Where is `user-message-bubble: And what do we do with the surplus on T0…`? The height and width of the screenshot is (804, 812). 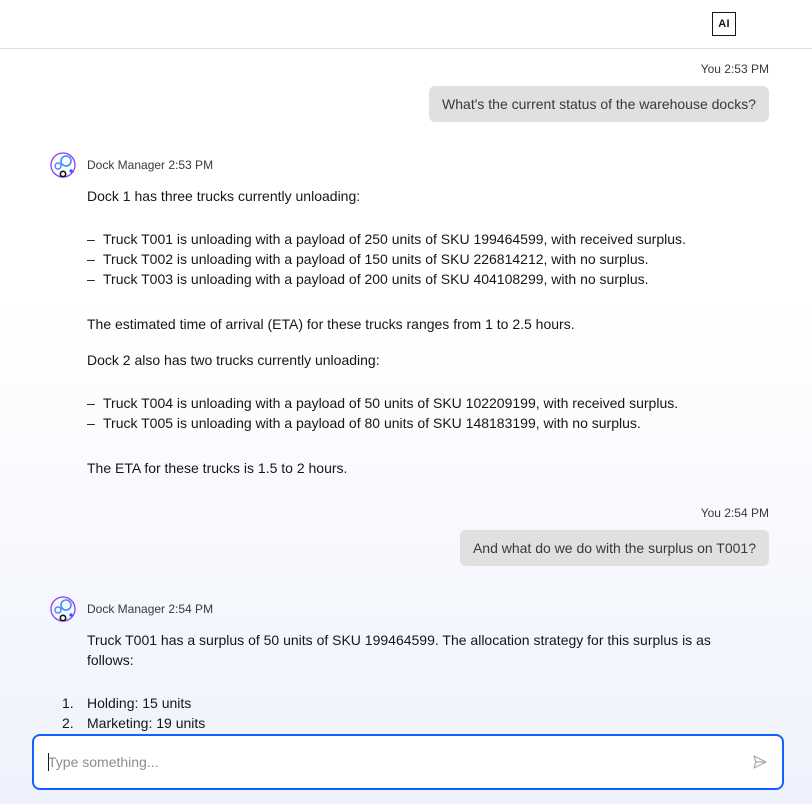 user-message-bubble: And what do we do with the surplus on T0… is located at coordinates (614, 548).